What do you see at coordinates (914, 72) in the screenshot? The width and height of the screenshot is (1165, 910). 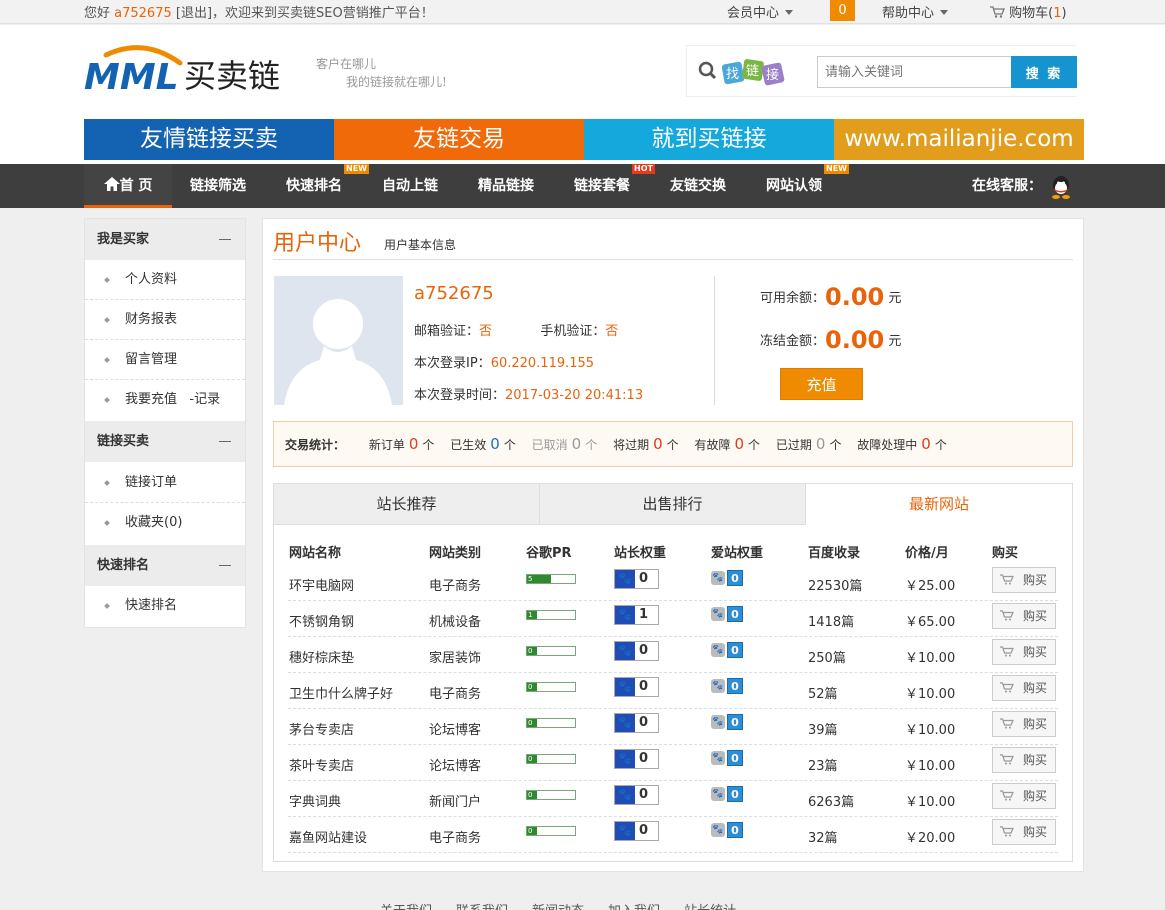 I see `search-input` at bounding box center [914, 72].